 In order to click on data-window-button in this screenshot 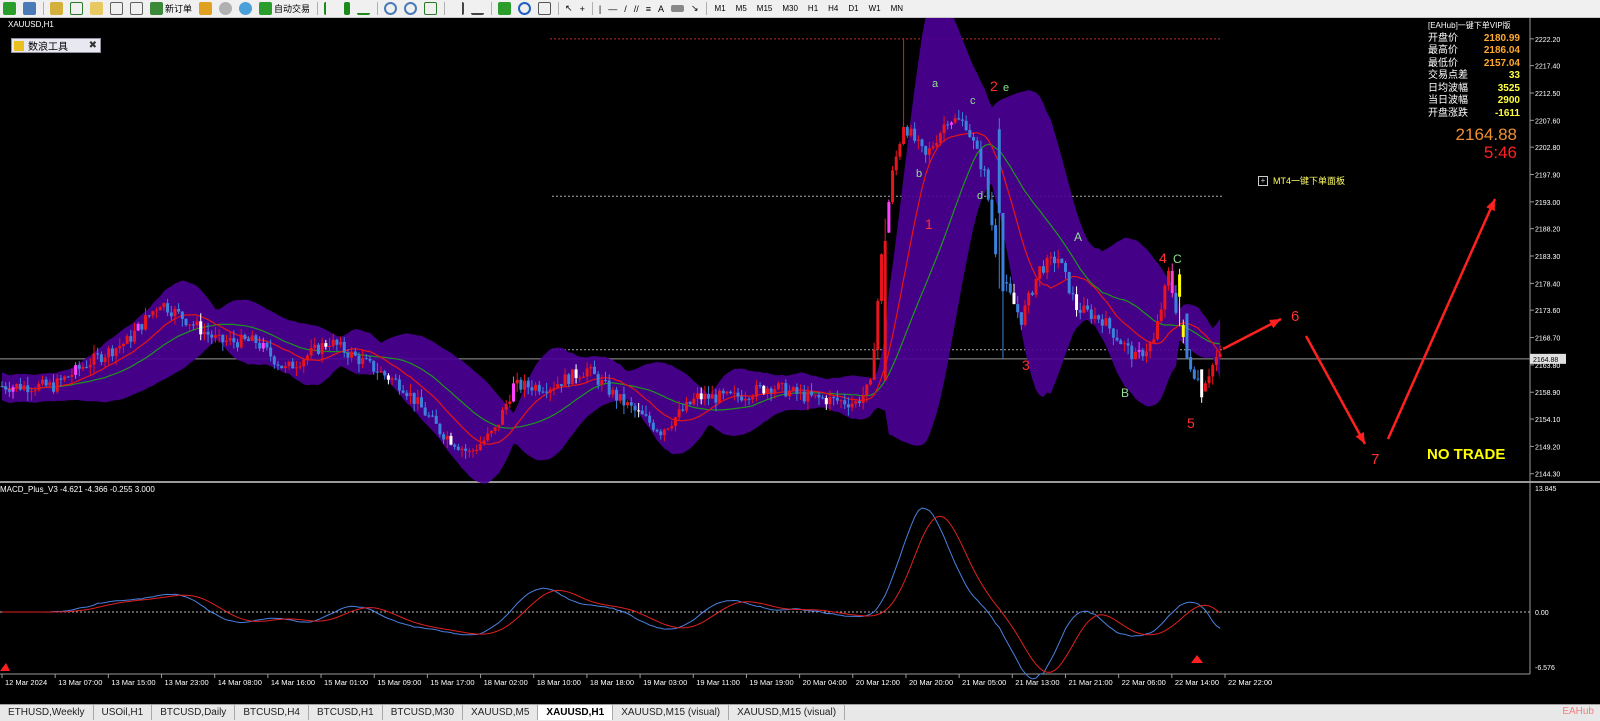, I will do `click(76, 8)`.